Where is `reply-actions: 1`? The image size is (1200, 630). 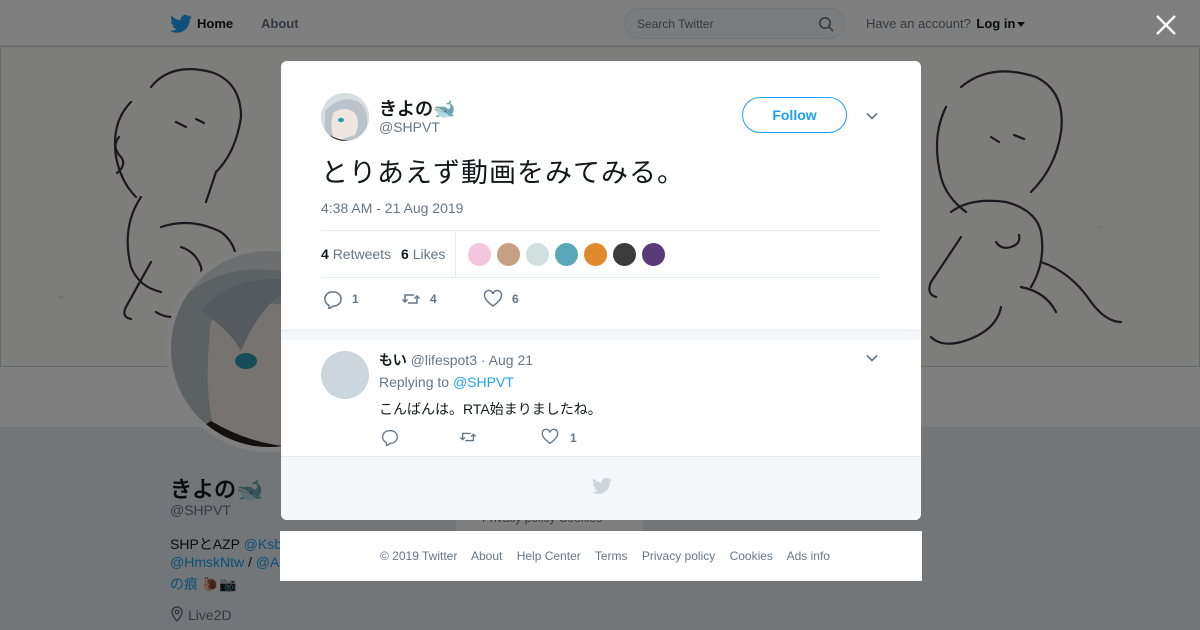
reply-actions: 1 is located at coordinates (529, 437).